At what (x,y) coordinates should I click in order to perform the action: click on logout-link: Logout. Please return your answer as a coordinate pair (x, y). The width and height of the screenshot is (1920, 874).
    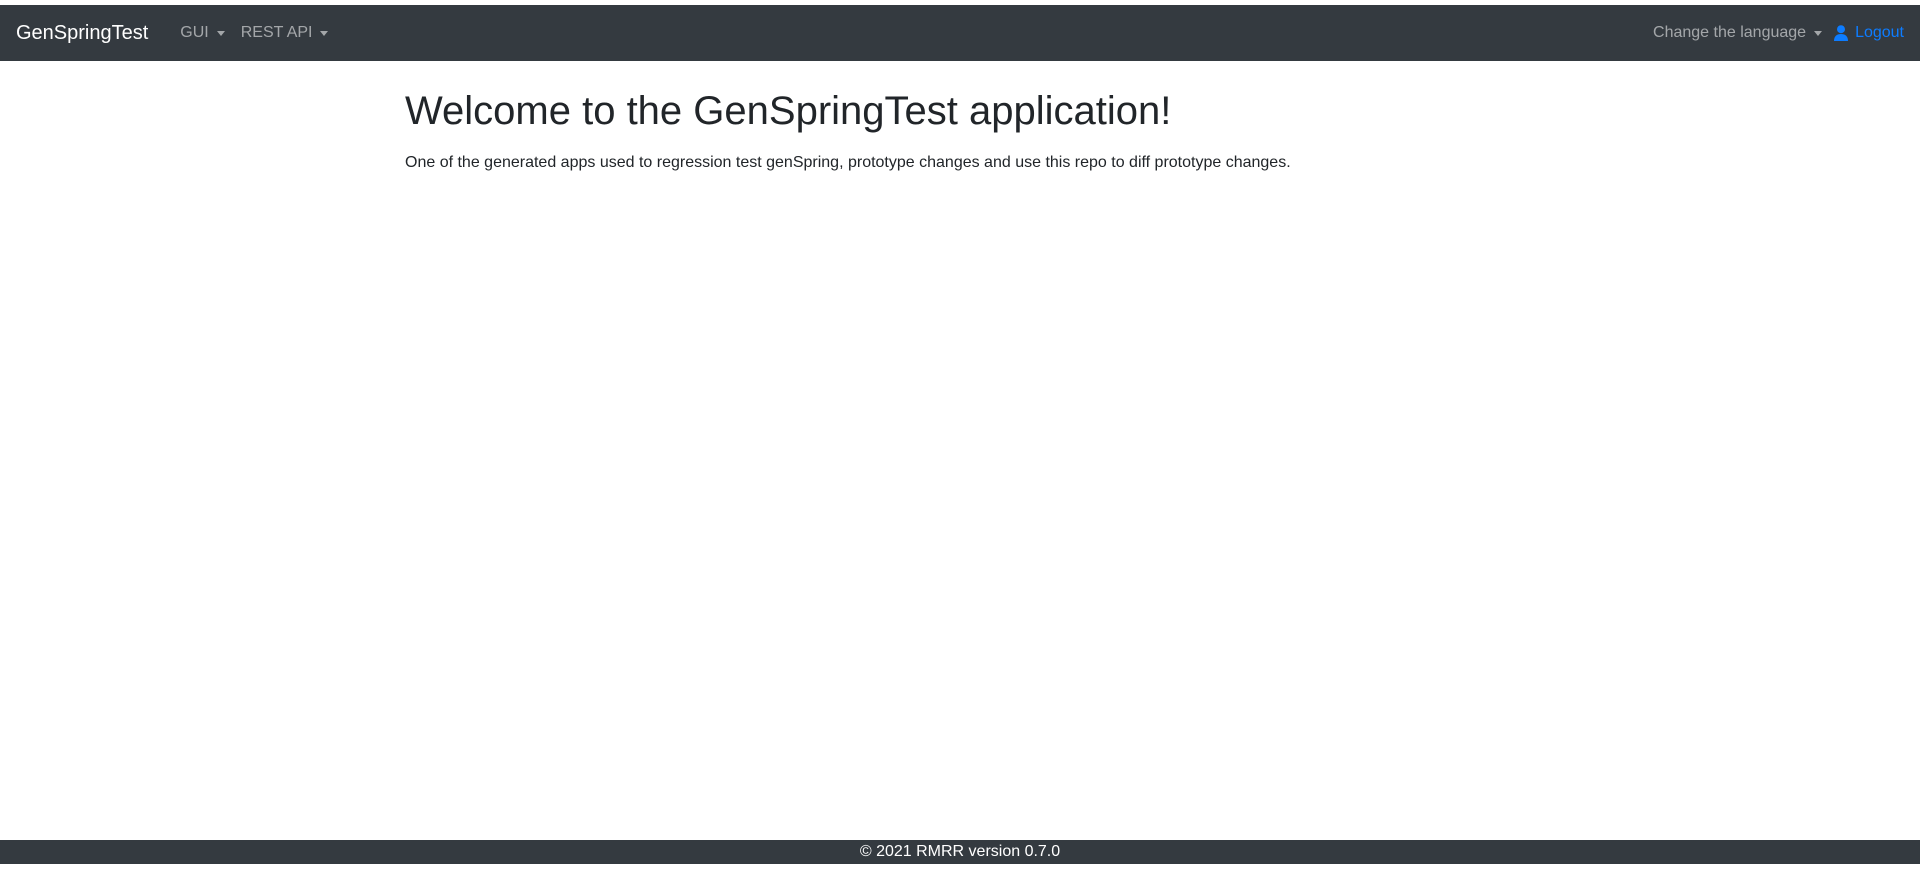
    Looking at the image, I should click on (1867, 33).